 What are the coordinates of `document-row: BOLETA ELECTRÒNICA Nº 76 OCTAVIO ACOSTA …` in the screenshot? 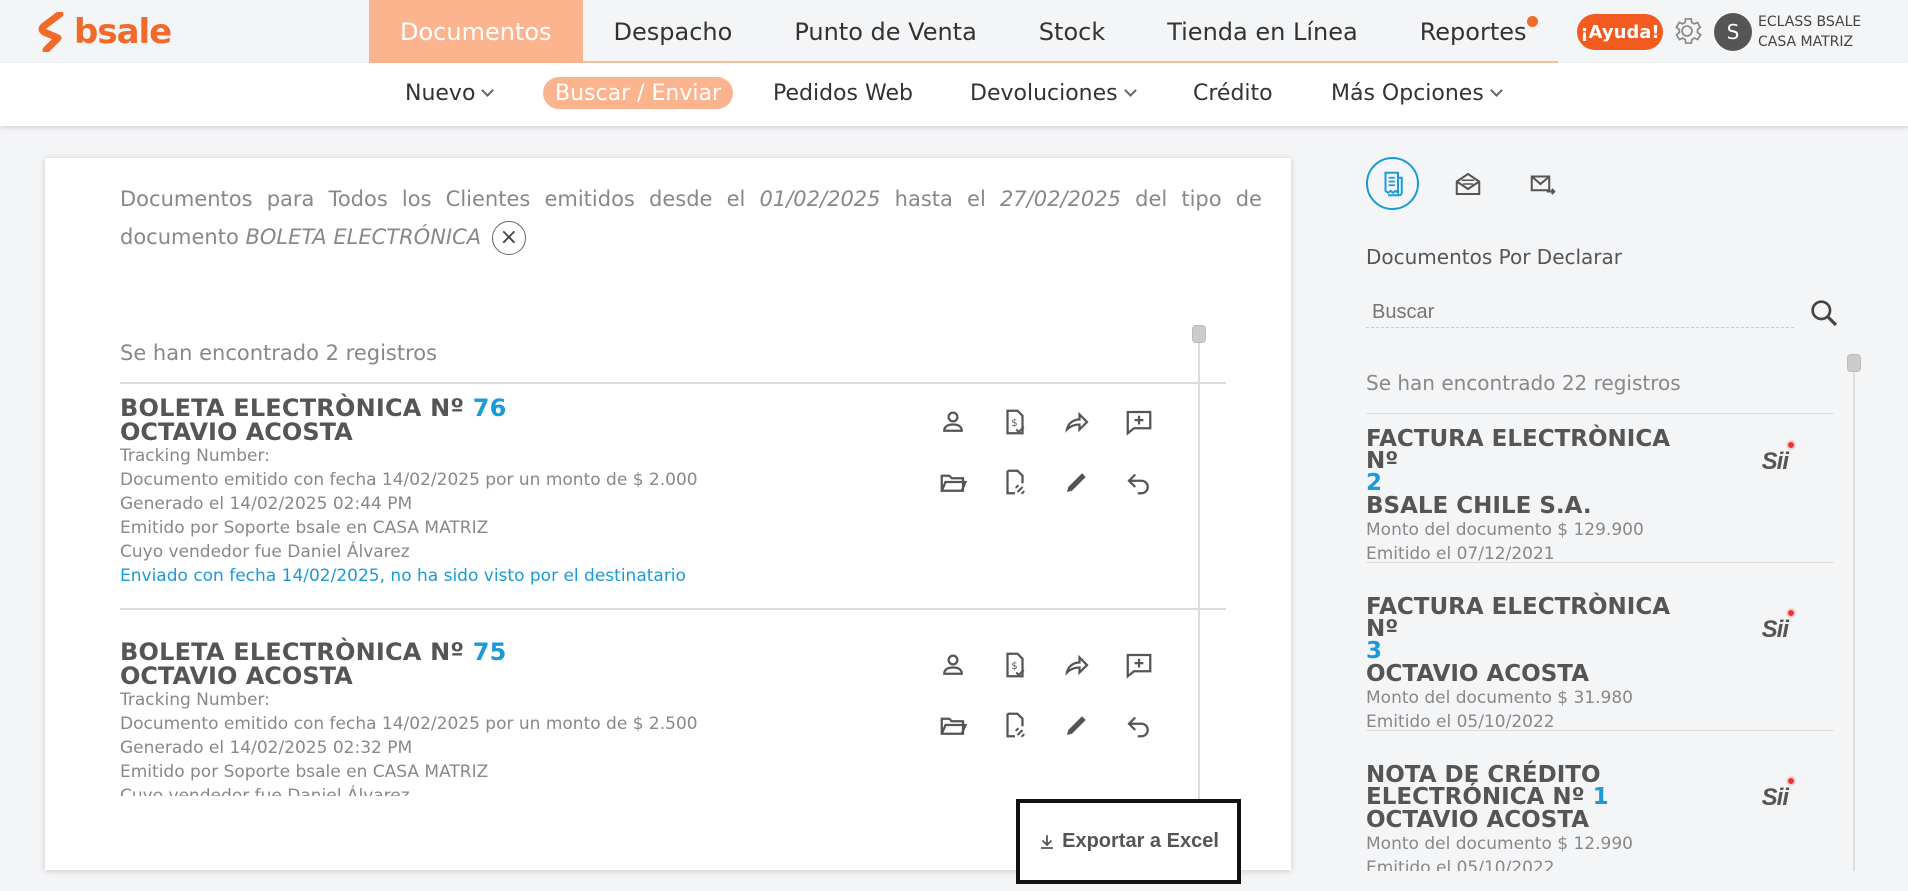 It's located at (470, 492).